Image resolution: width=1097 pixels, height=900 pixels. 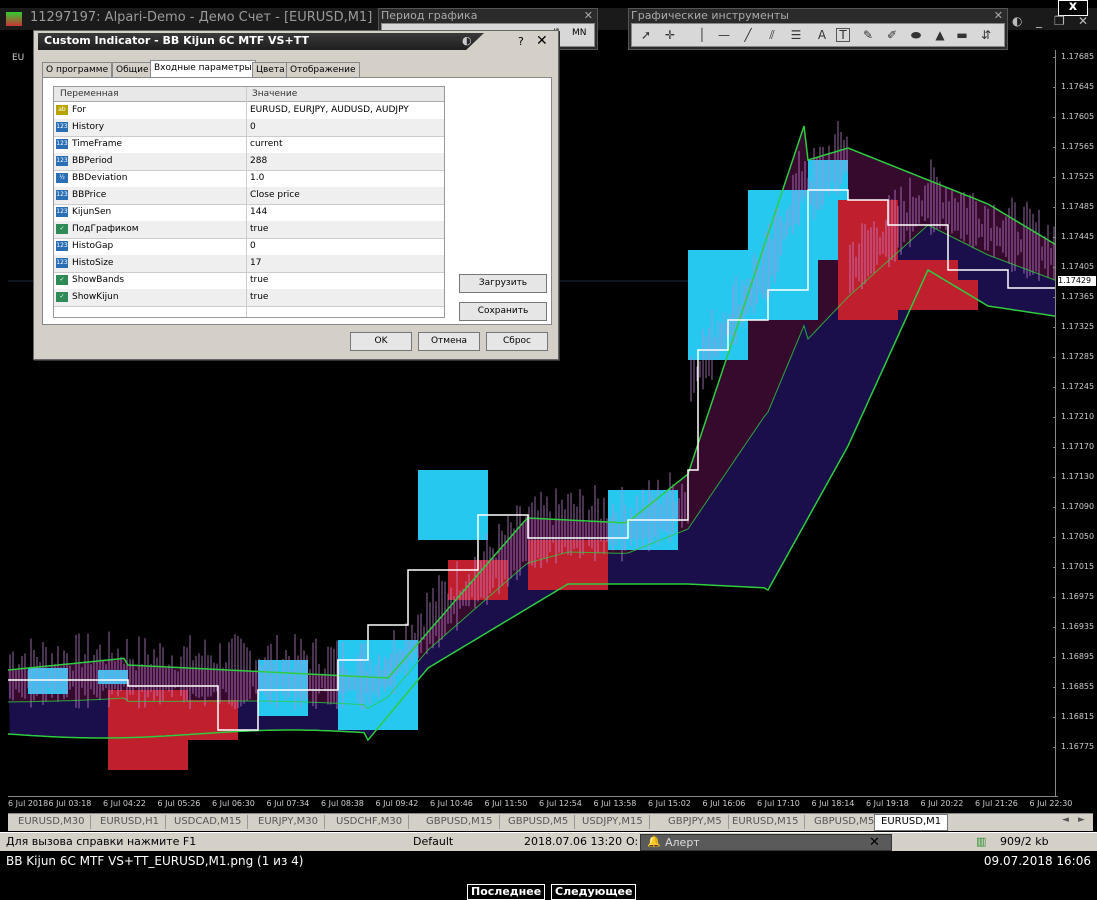 I want to click on restore-icon: ❐, so click(x=1059, y=21).